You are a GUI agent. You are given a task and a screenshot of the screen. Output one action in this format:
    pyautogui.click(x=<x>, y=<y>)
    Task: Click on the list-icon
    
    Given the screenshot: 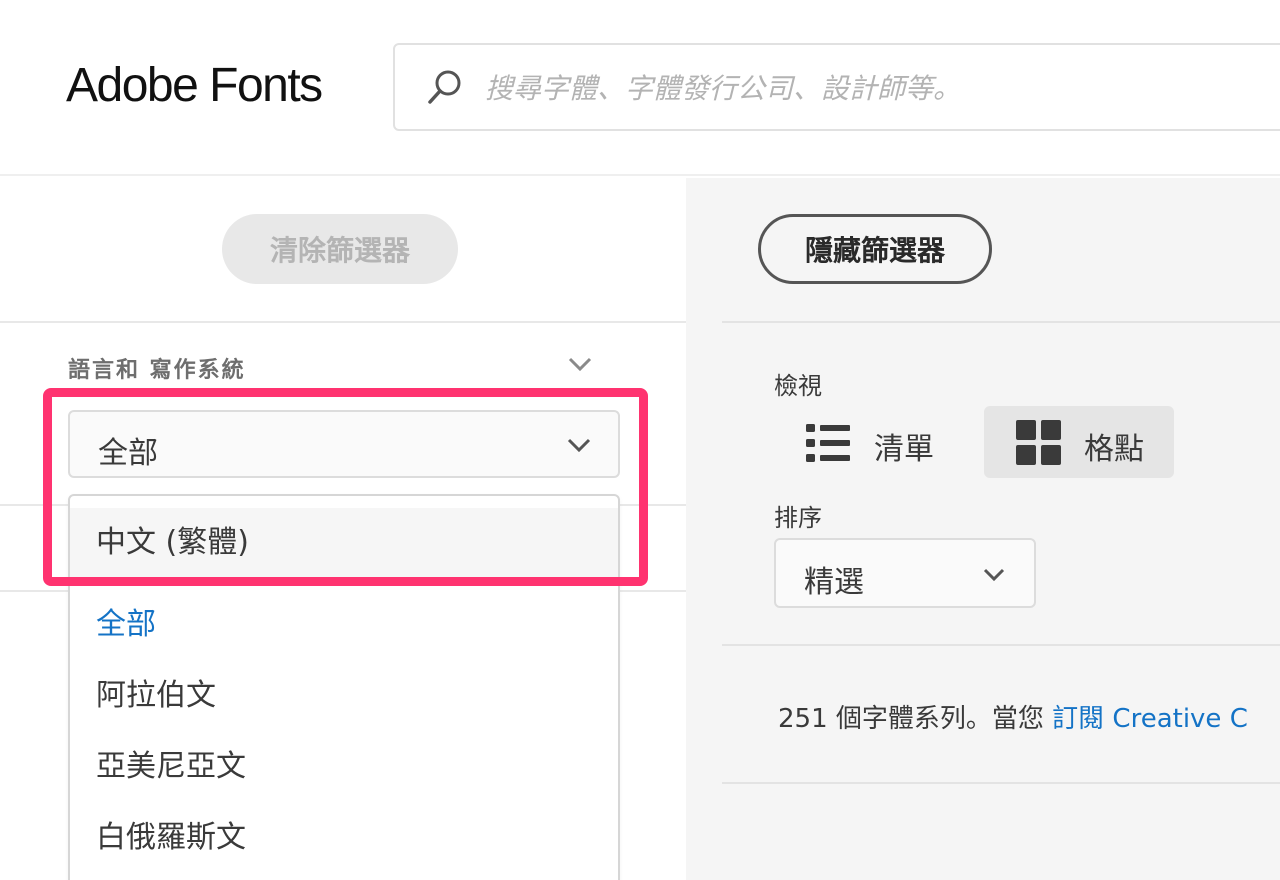 What is the action you would take?
    pyautogui.click(x=828, y=443)
    